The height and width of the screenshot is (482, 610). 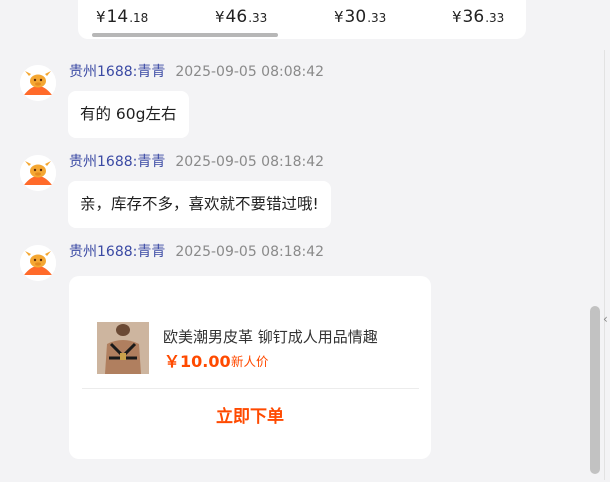 I want to click on horizontal-scrollbar-thumb, so click(x=185, y=35).